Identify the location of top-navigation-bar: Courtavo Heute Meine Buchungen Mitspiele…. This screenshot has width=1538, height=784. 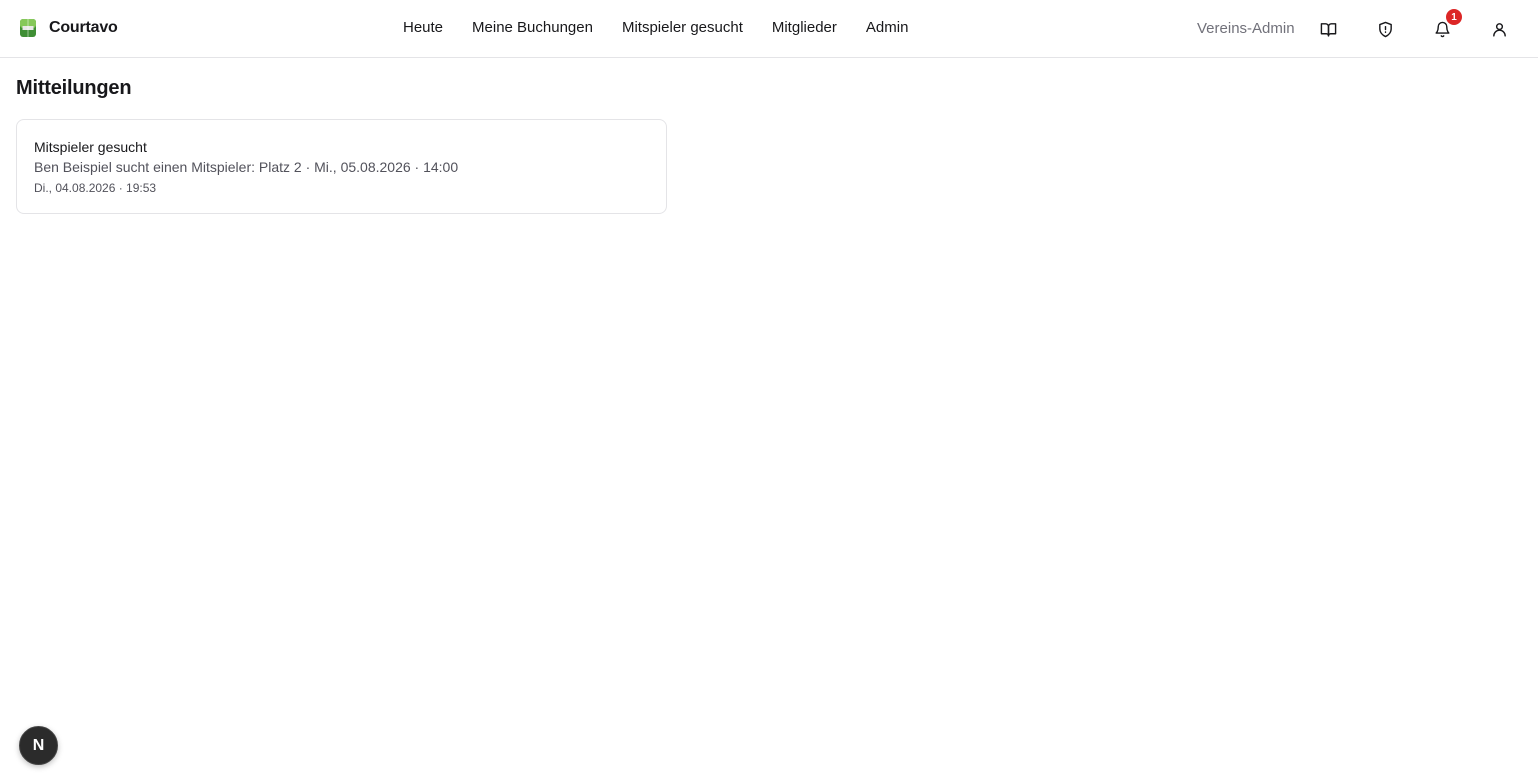
(769, 29).